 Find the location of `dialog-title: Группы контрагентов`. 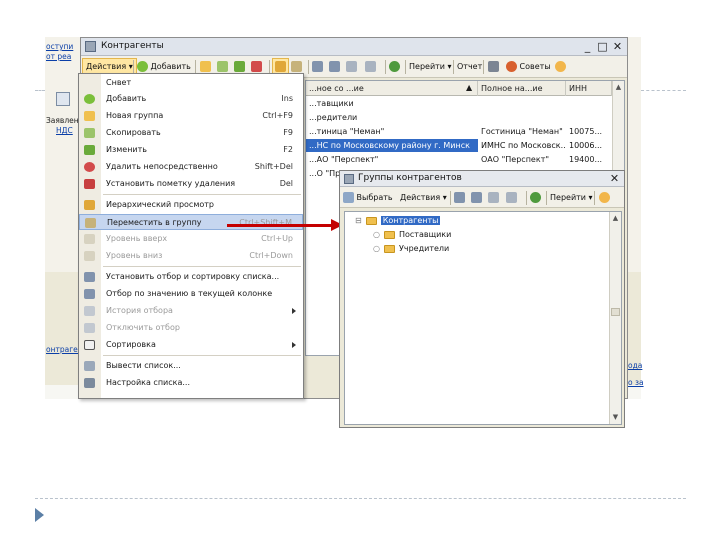

dialog-title: Группы контрагентов is located at coordinates (410, 178).